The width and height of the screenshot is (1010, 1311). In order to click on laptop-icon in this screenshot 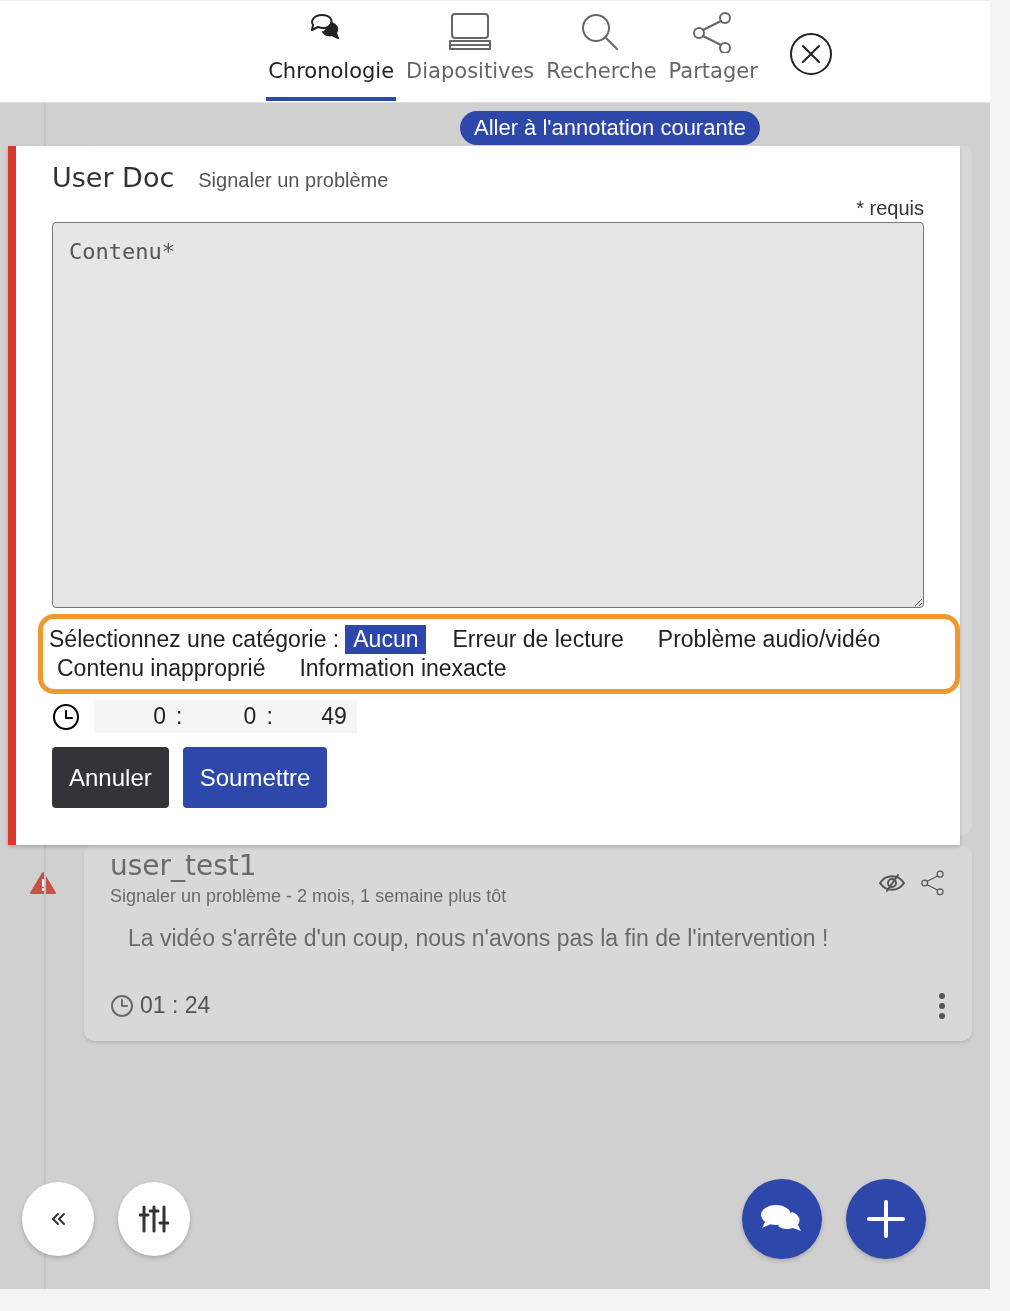, I will do `click(470, 32)`.